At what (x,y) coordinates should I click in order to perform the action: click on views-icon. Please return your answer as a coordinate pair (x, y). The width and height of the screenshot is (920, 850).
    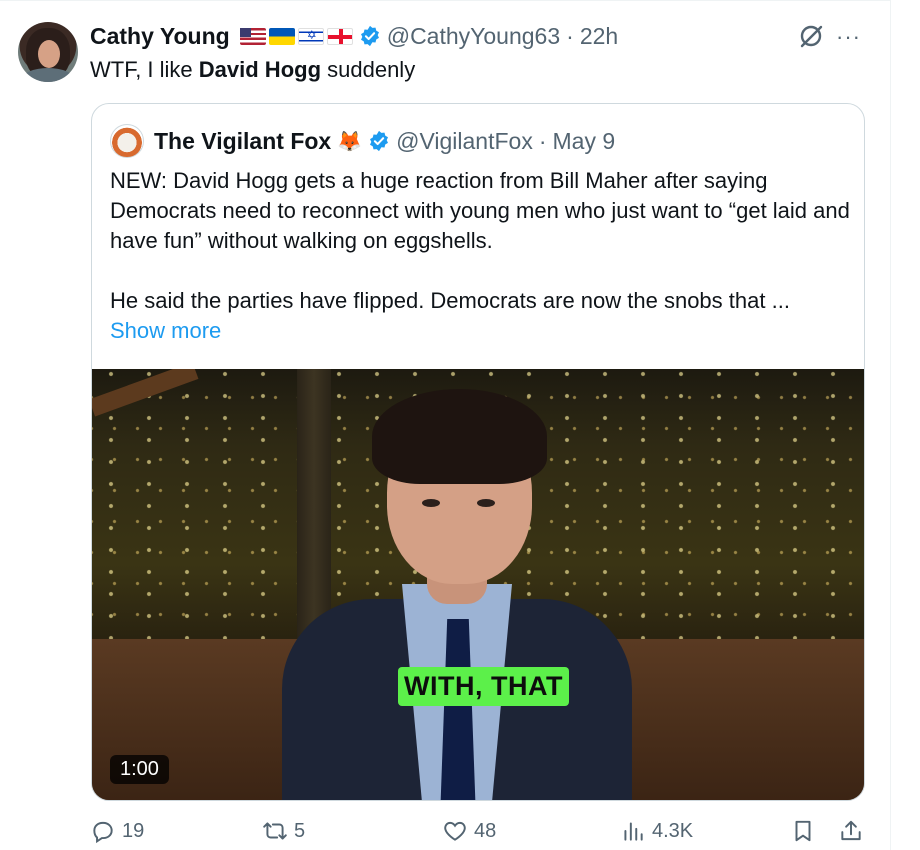
    Looking at the image, I should click on (633, 831).